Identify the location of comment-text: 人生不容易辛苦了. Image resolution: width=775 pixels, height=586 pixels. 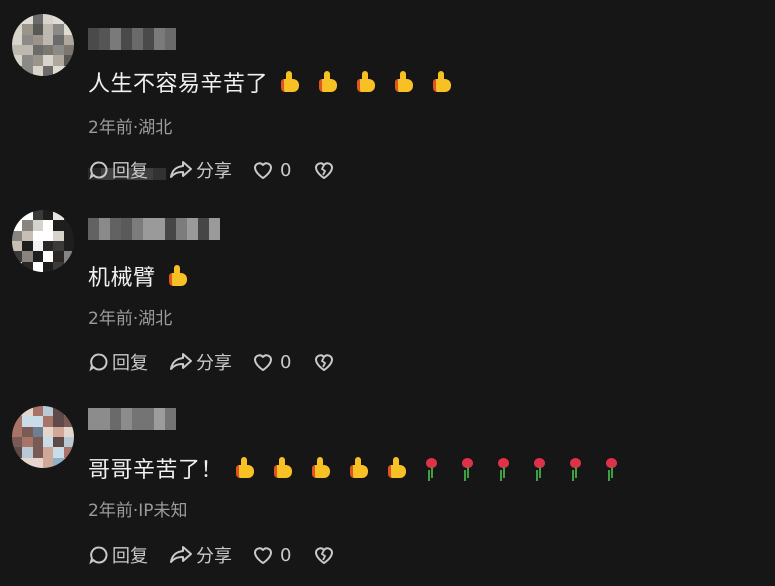
(276, 82).